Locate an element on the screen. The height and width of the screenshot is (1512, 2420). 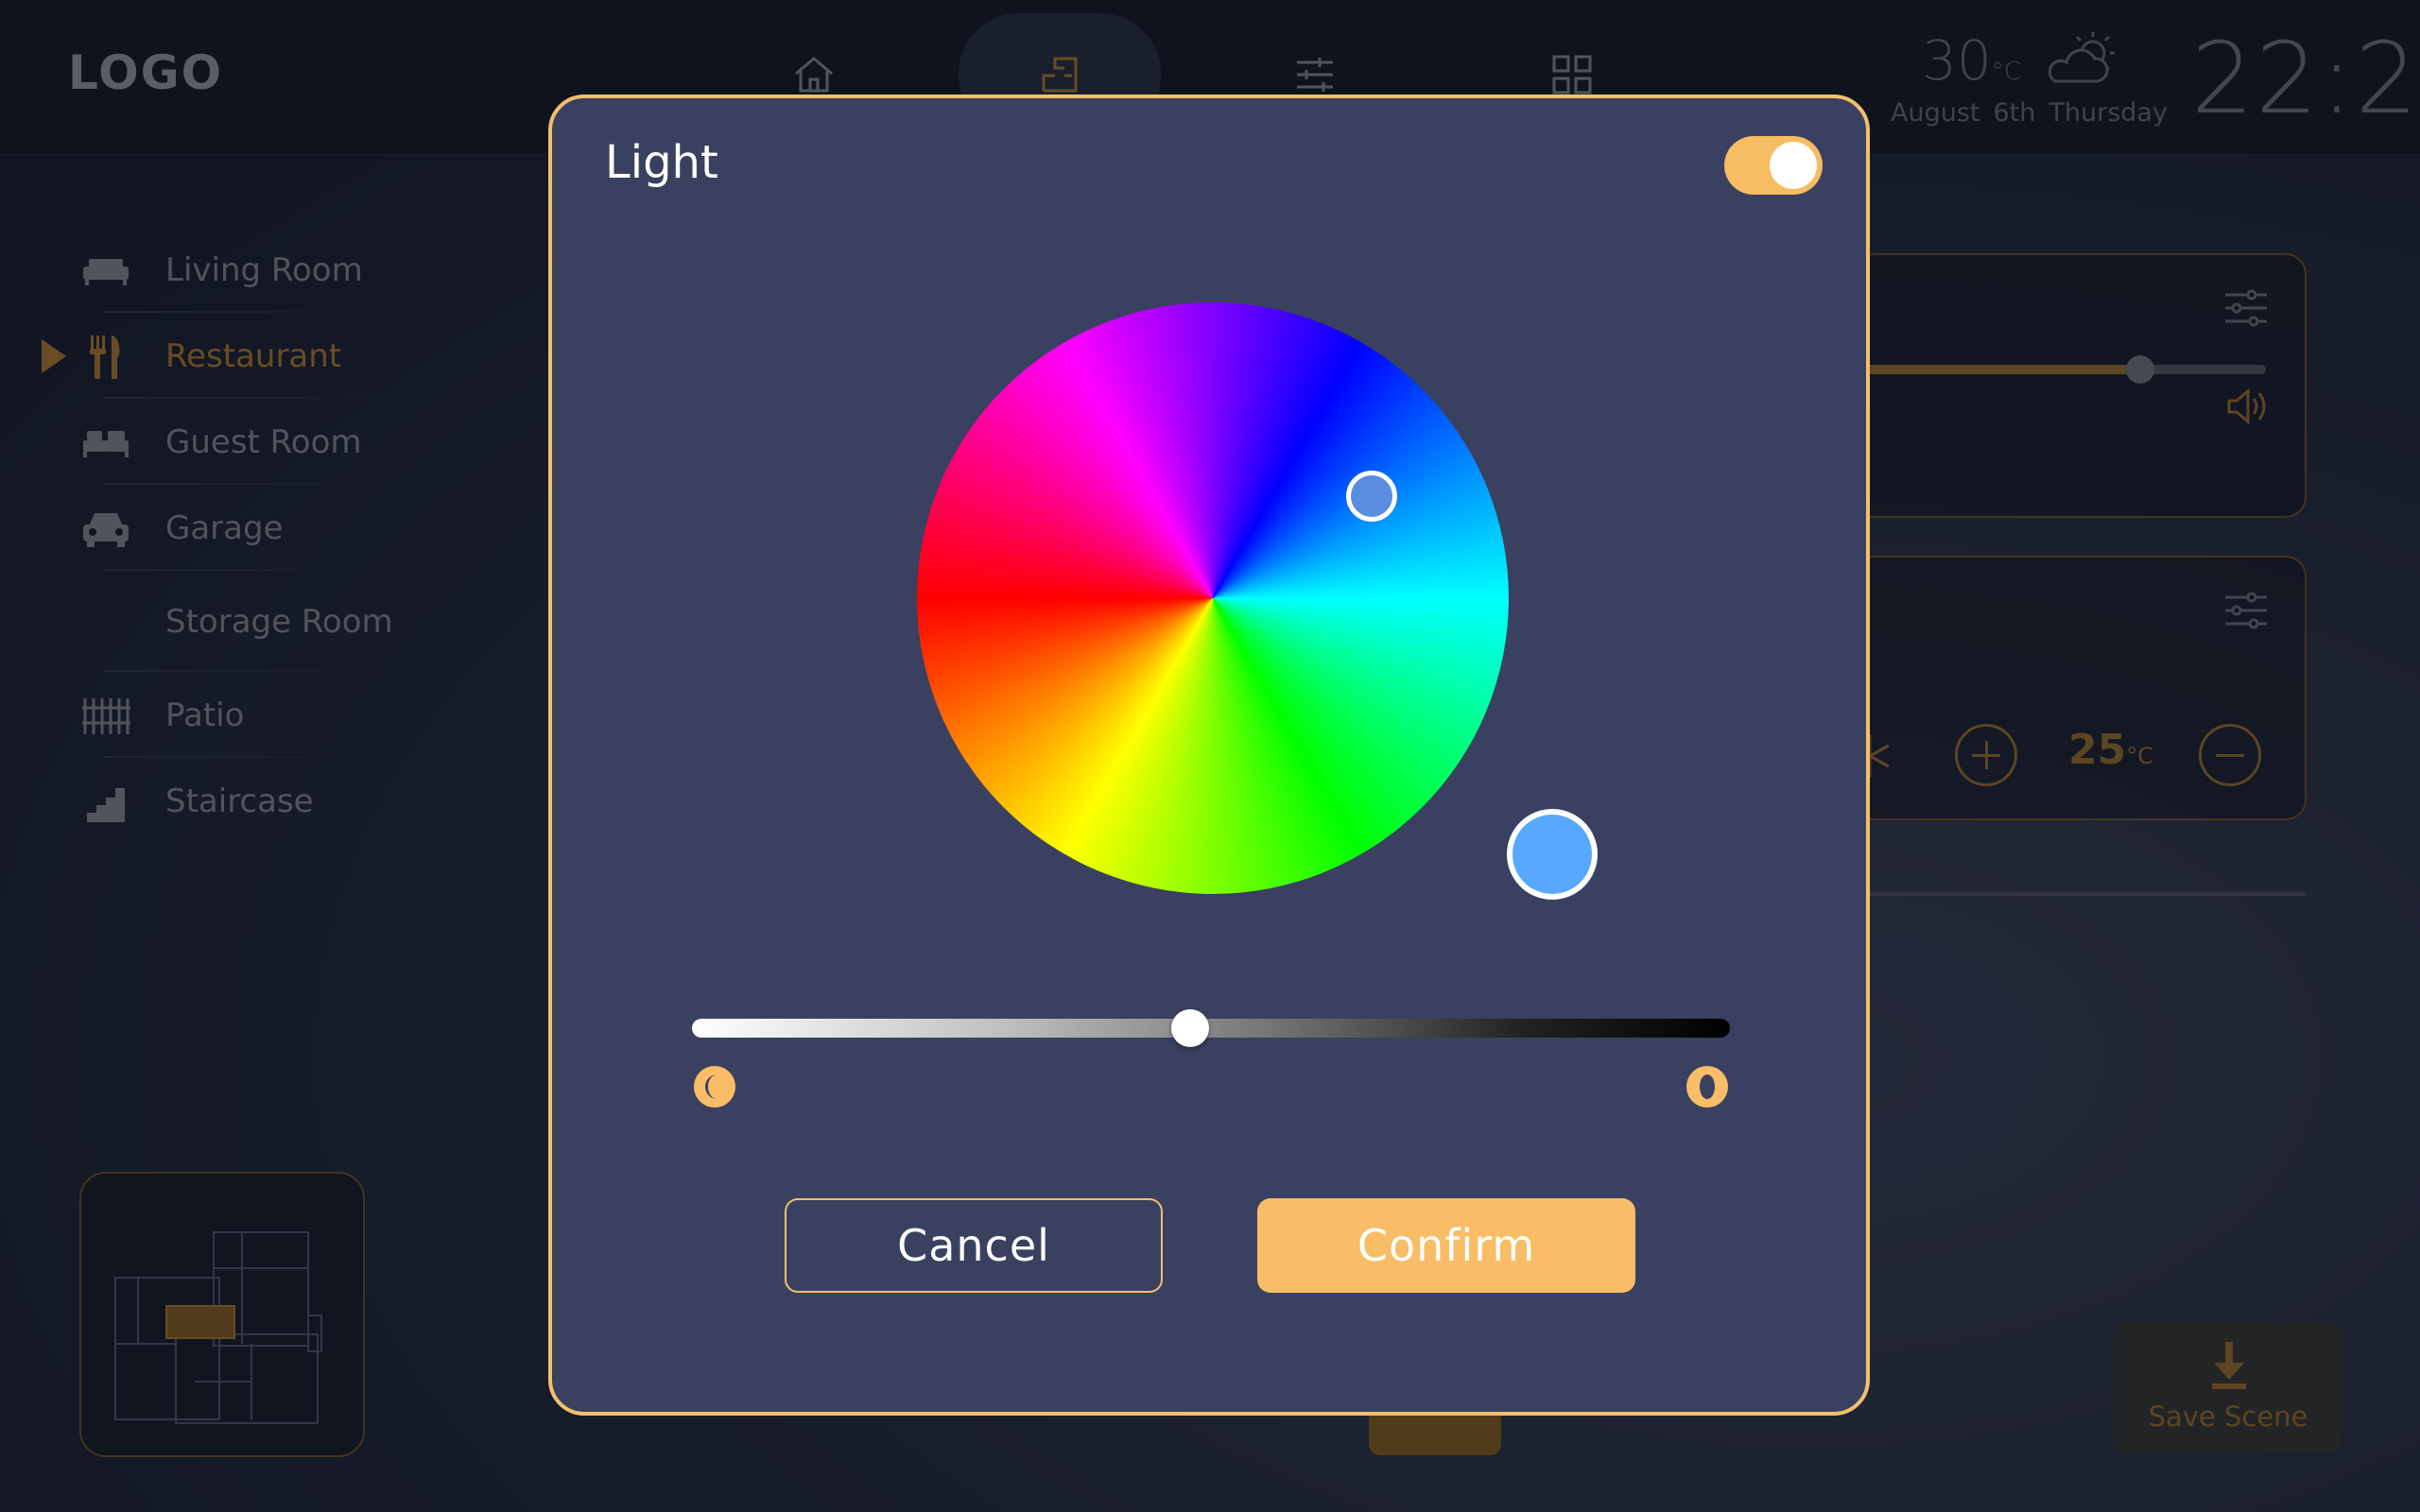
cancel-button: Cancel is located at coordinates (974, 1245).